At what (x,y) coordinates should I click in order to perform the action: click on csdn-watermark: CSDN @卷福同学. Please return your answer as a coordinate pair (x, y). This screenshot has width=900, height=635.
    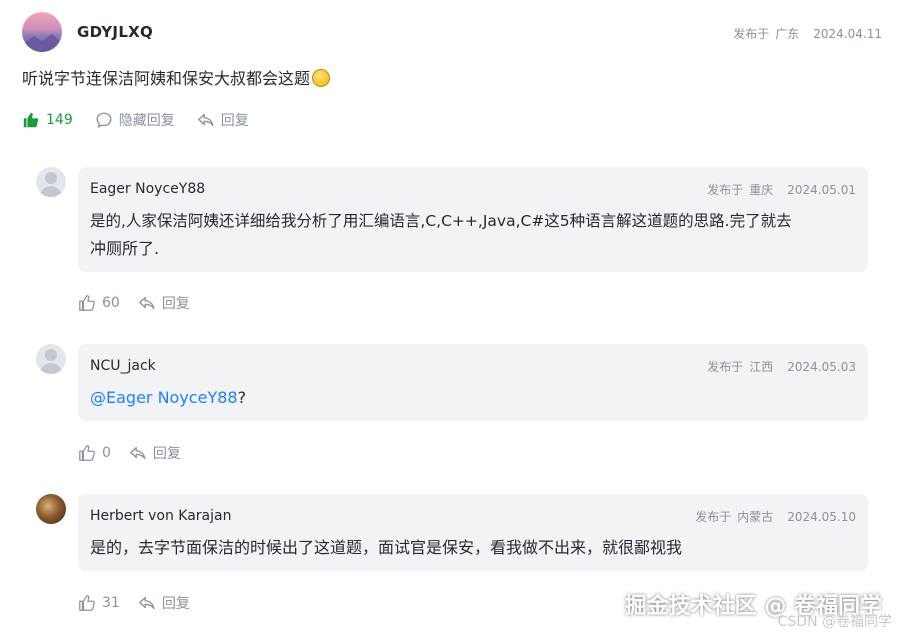
    Looking at the image, I should click on (834, 622).